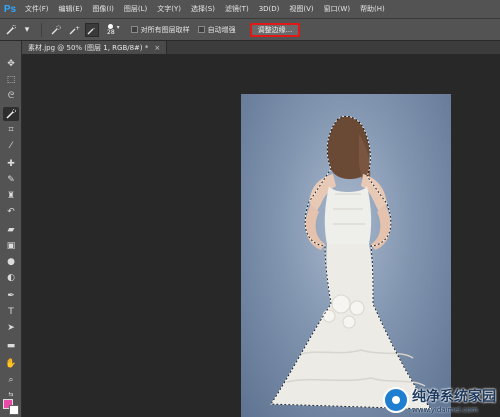 The width and height of the screenshot is (500, 417). What do you see at coordinates (11, 328) in the screenshot?
I see `path-selection-icon: ➤` at bounding box center [11, 328].